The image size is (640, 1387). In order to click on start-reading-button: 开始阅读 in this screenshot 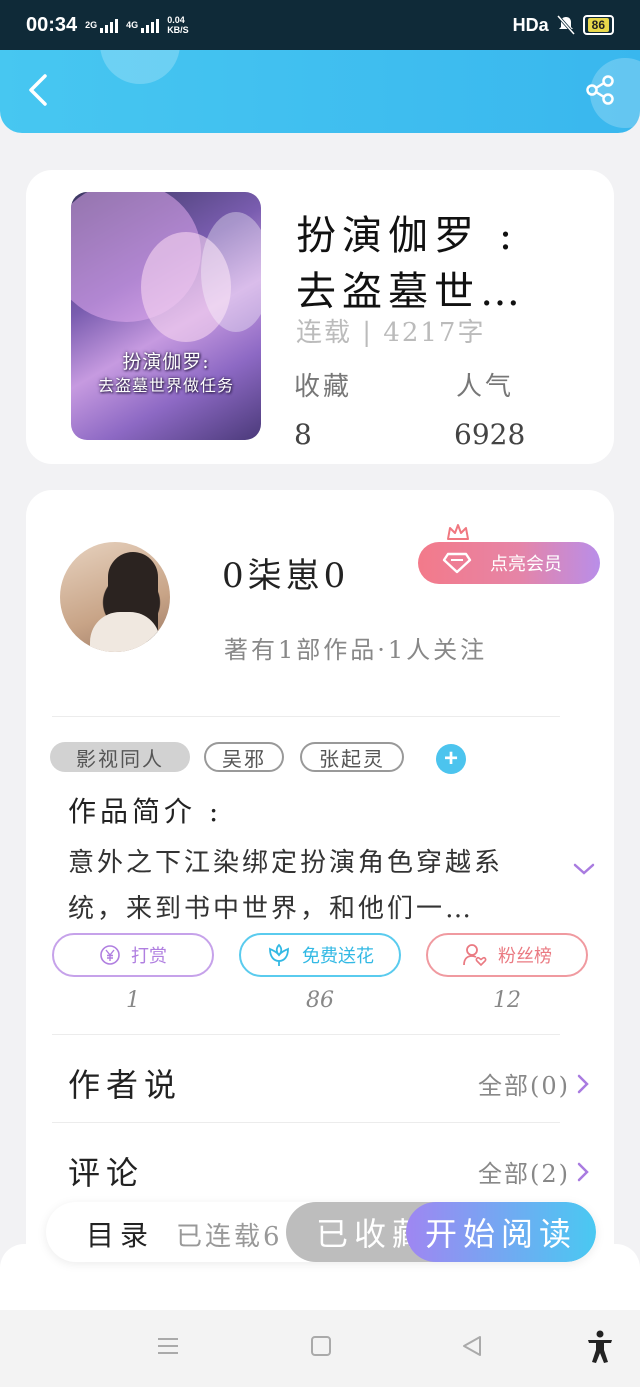, I will do `click(501, 1232)`.